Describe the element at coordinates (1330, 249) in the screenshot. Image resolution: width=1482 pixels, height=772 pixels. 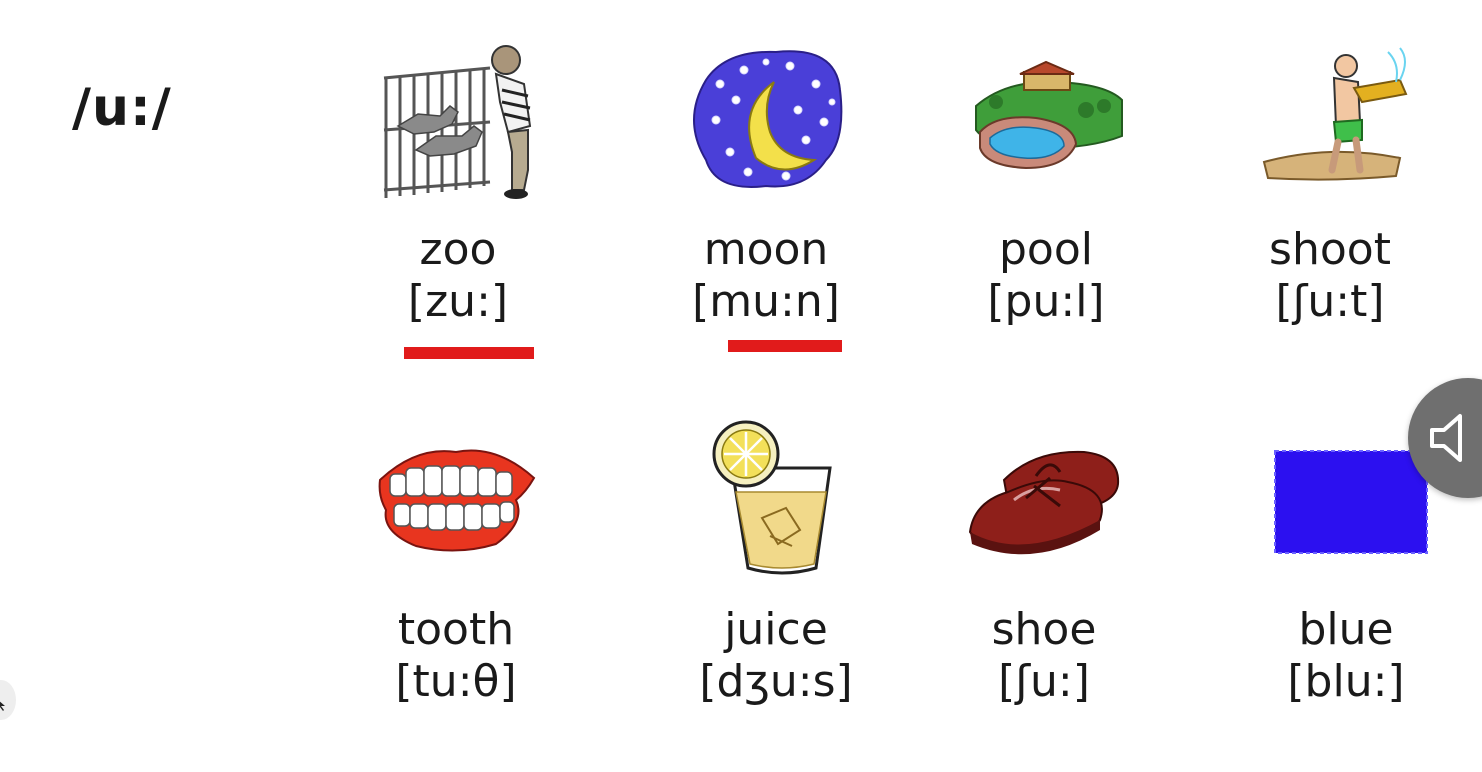
I see `word-label: shoot` at that location.